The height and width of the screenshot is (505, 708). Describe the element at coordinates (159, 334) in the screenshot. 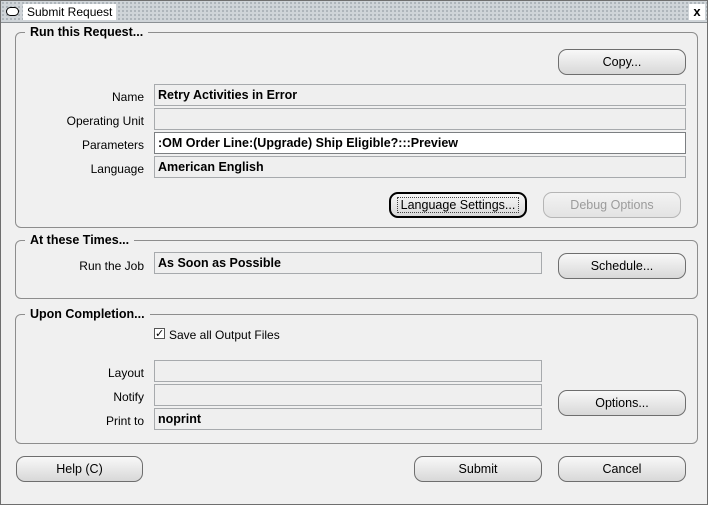

I see `save-output-checkbox: ✓` at that location.